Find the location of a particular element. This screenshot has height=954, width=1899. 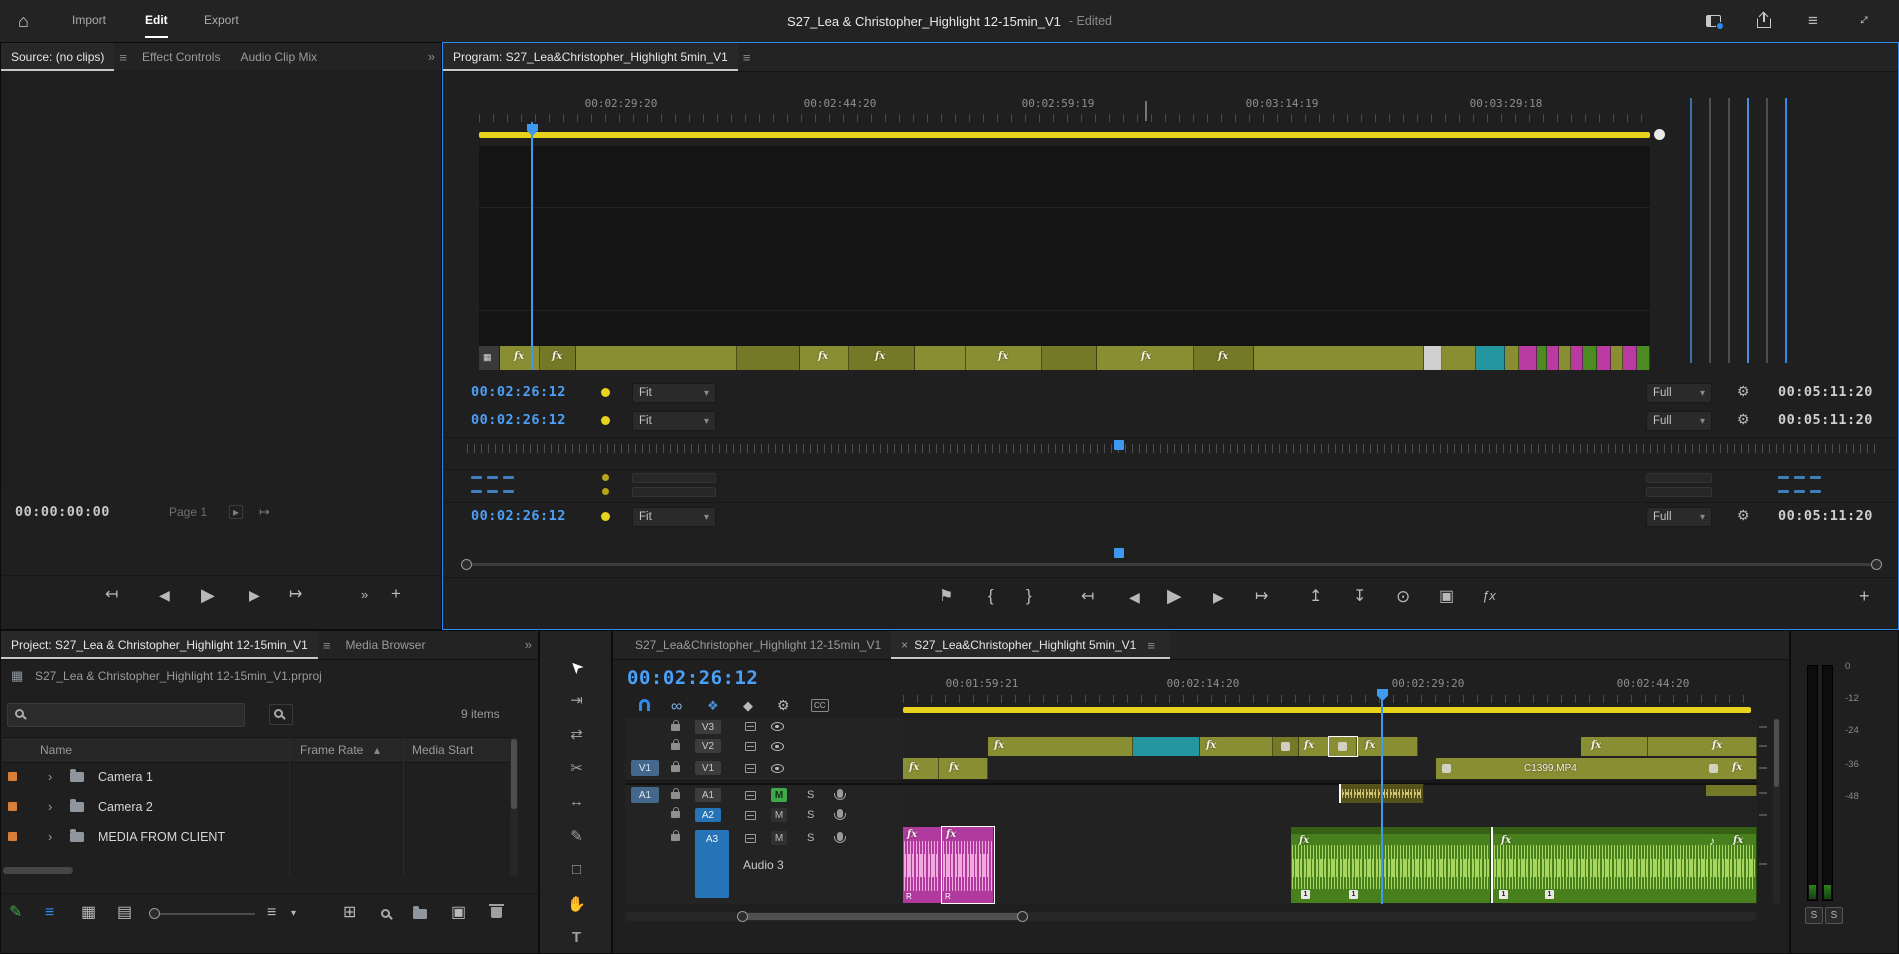

timeline-hscrollbar-thumb is located at coordinates (883, 916).